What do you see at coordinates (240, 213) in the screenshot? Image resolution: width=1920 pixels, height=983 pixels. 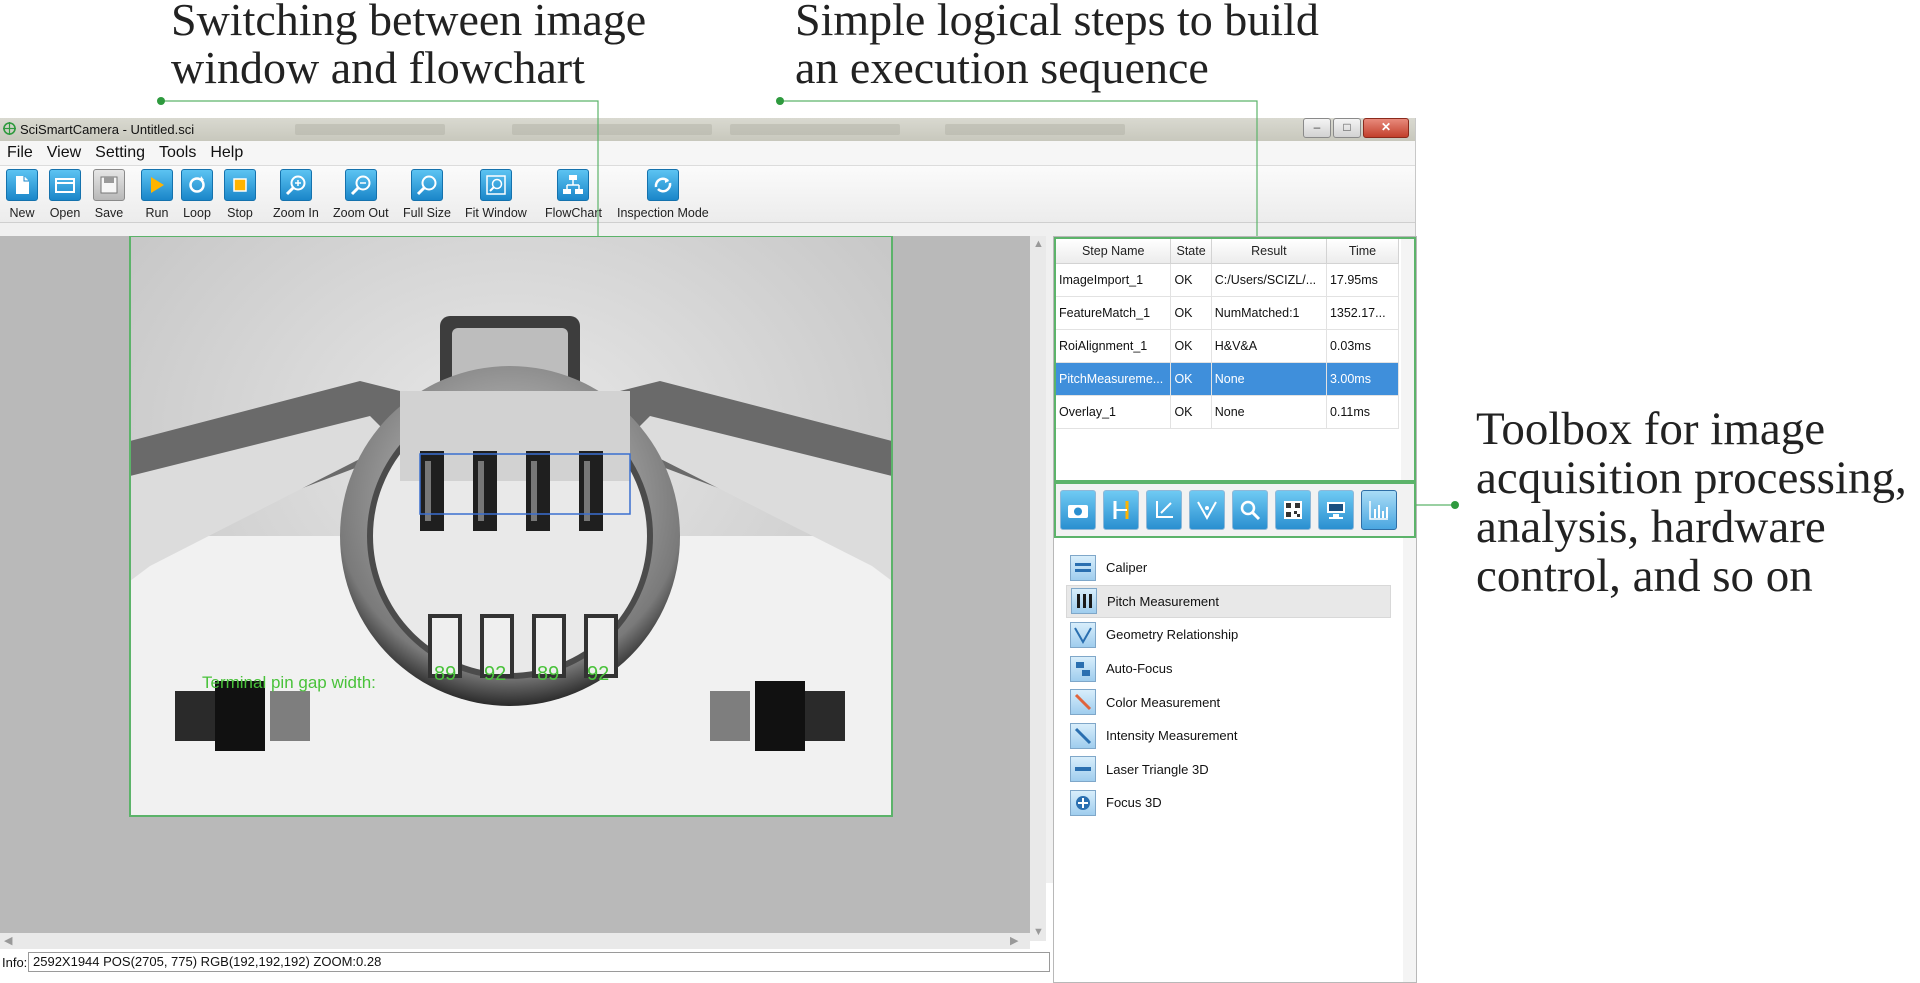 I see `stop-label: Stop` at bounding box center [240, 213].